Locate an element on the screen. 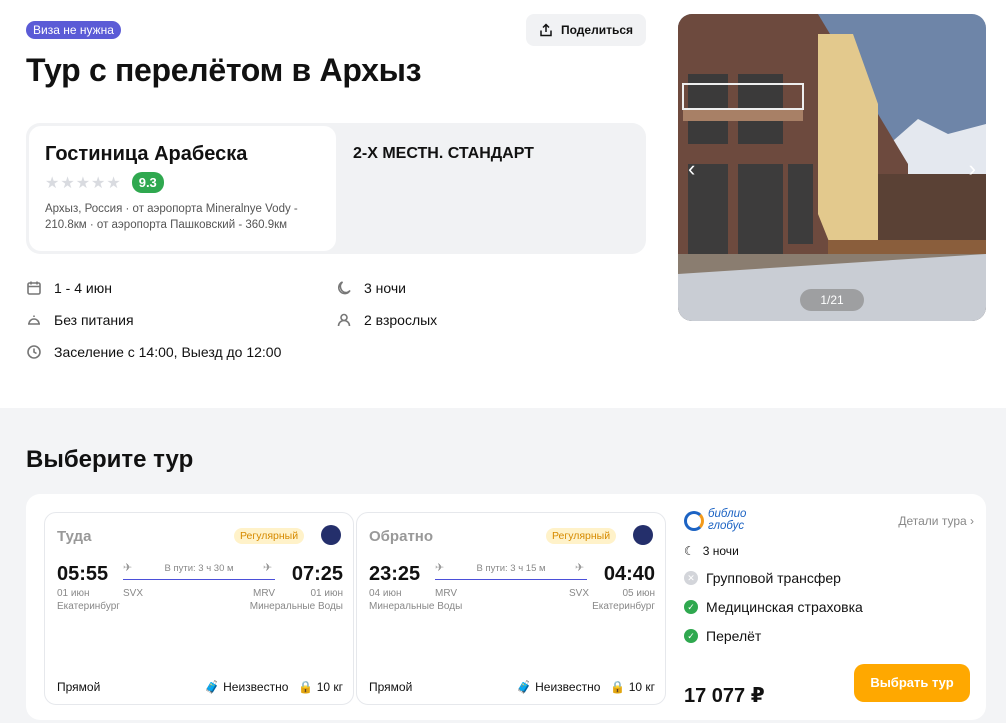 Image resolution: width=1006 pixels, height=723 pixels. unavailable-icon: ✕ is located at coordinates (691, 578).